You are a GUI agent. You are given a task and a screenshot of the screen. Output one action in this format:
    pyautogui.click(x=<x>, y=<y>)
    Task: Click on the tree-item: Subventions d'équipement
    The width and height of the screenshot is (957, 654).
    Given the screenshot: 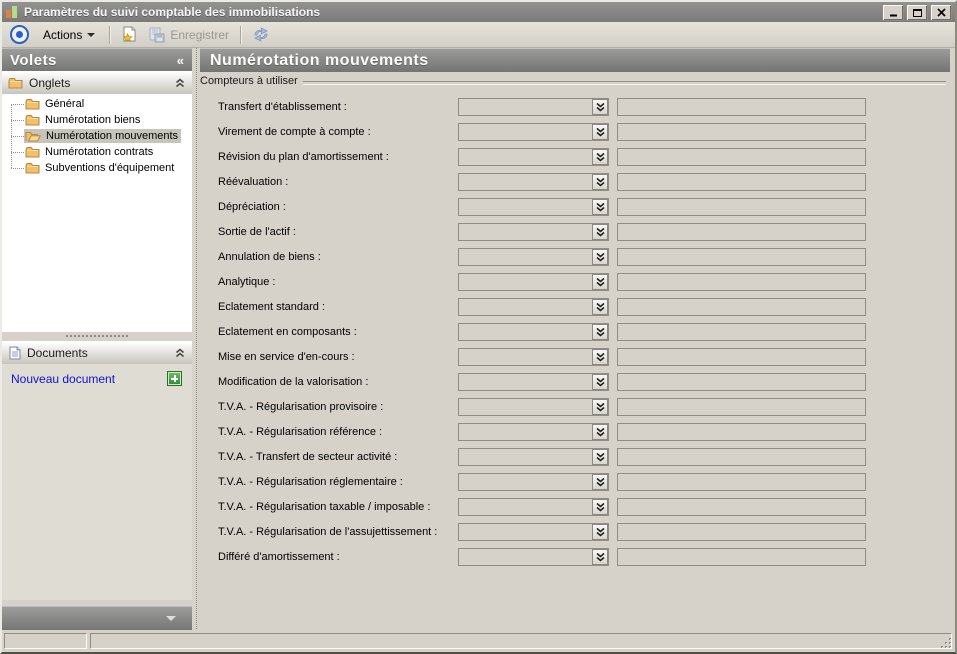 What is the action you would take?
    pyautogui.click(x=97, y=168)
    